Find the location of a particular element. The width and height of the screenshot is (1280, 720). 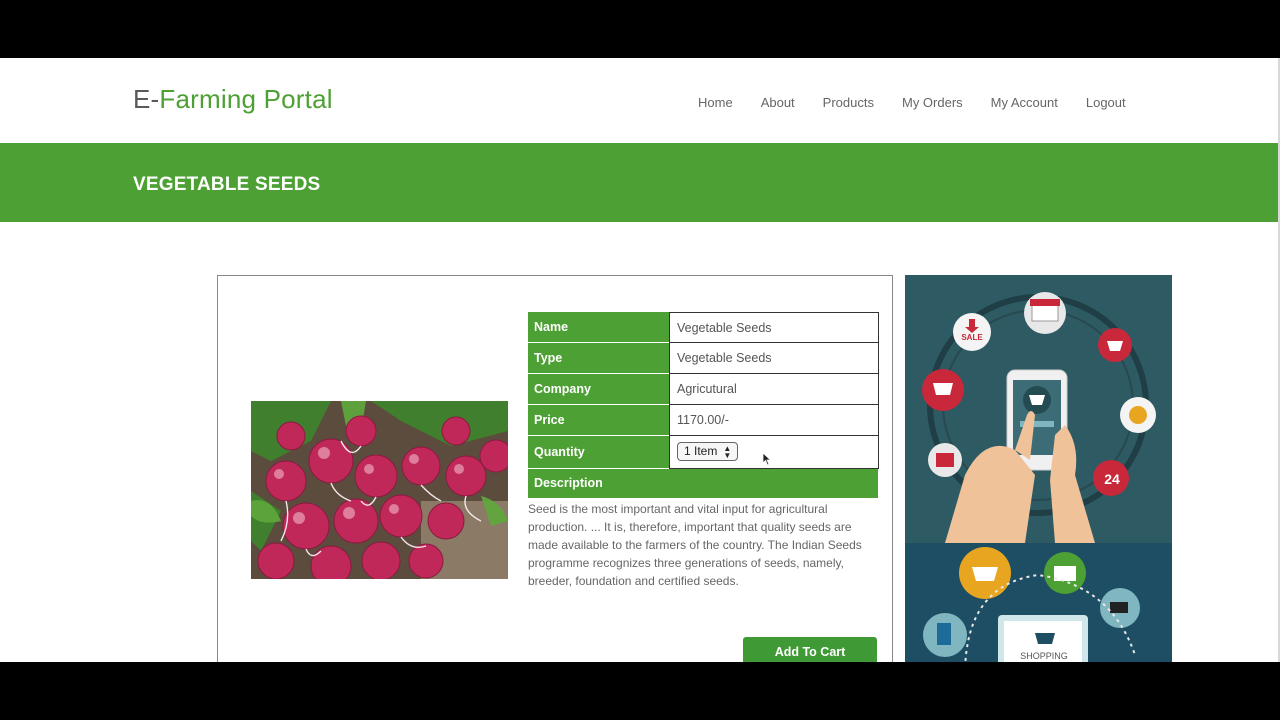

nav-logout: Logout is located at coordinates (1106, 102).